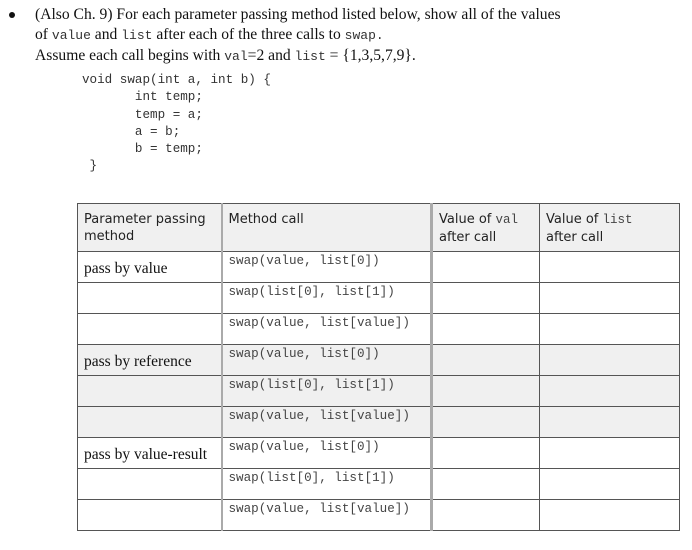 This screenshot has width=692, height=550. I want to click on text: of, so click(43, 34).